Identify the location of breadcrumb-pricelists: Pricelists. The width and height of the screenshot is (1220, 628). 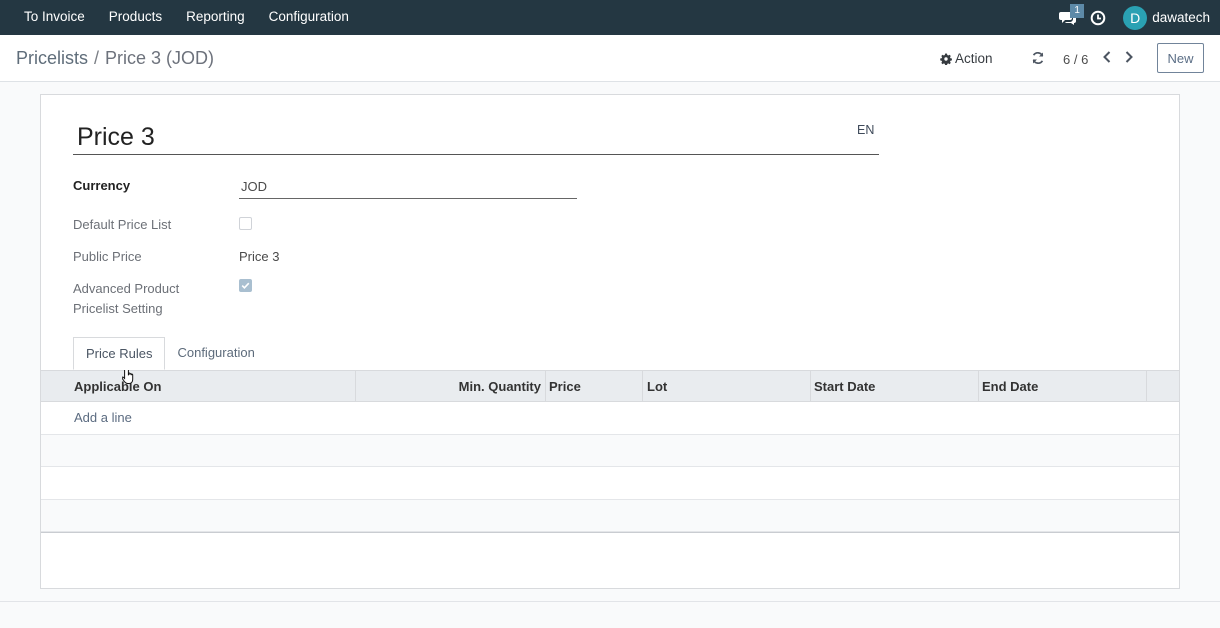
(52, 58).